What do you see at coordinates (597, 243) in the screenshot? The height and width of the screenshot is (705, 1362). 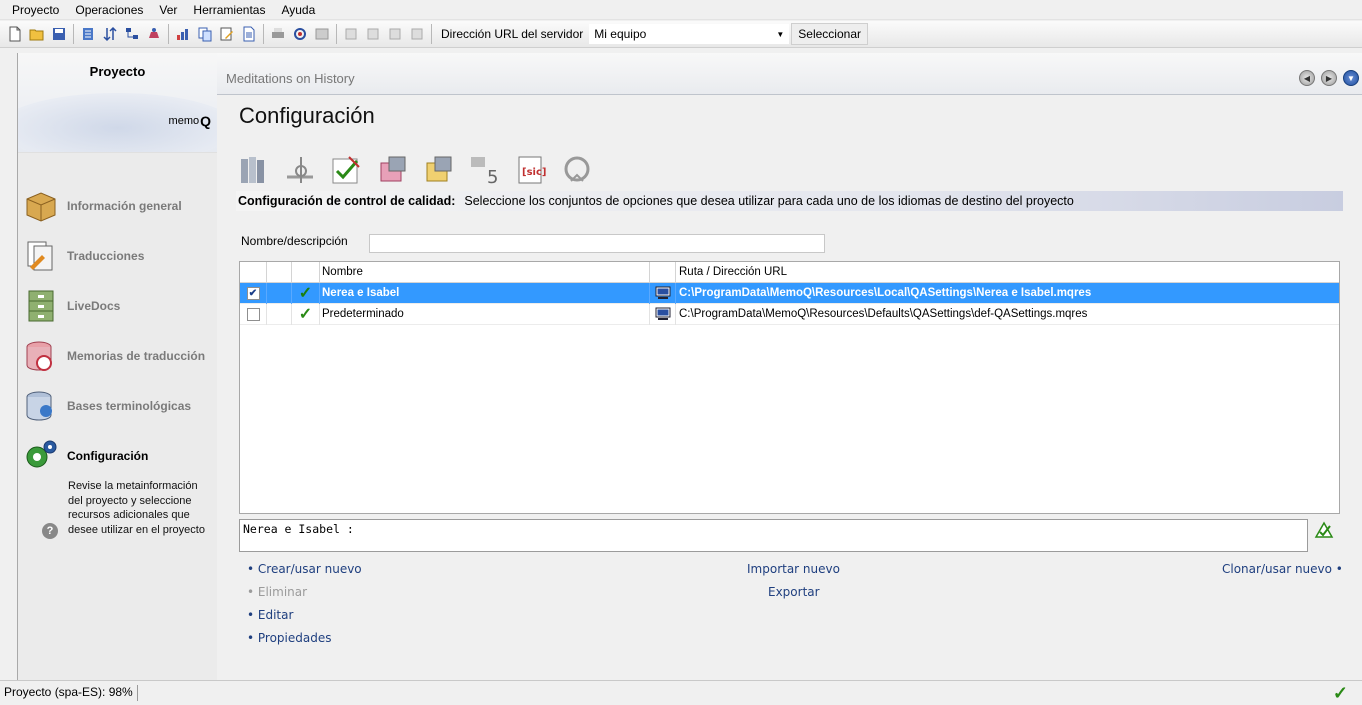 I see `filter-input` at bounding box center [597, 243].